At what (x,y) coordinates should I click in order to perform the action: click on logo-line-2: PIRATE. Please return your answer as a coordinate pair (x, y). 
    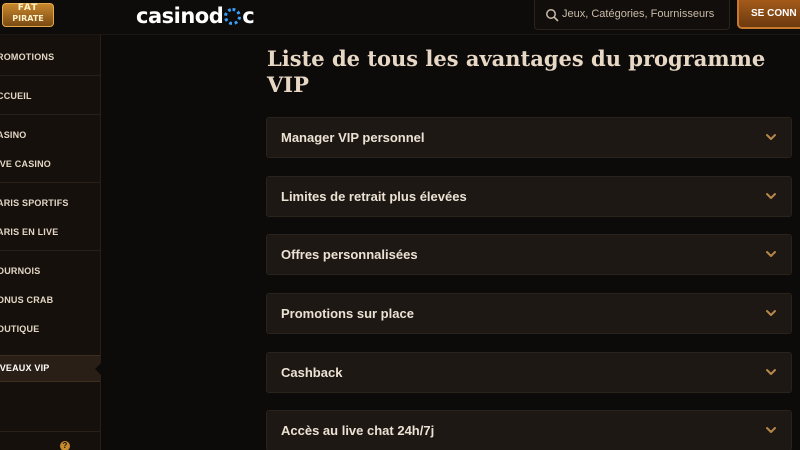
    Looking at the image, I should click on (28, 18).